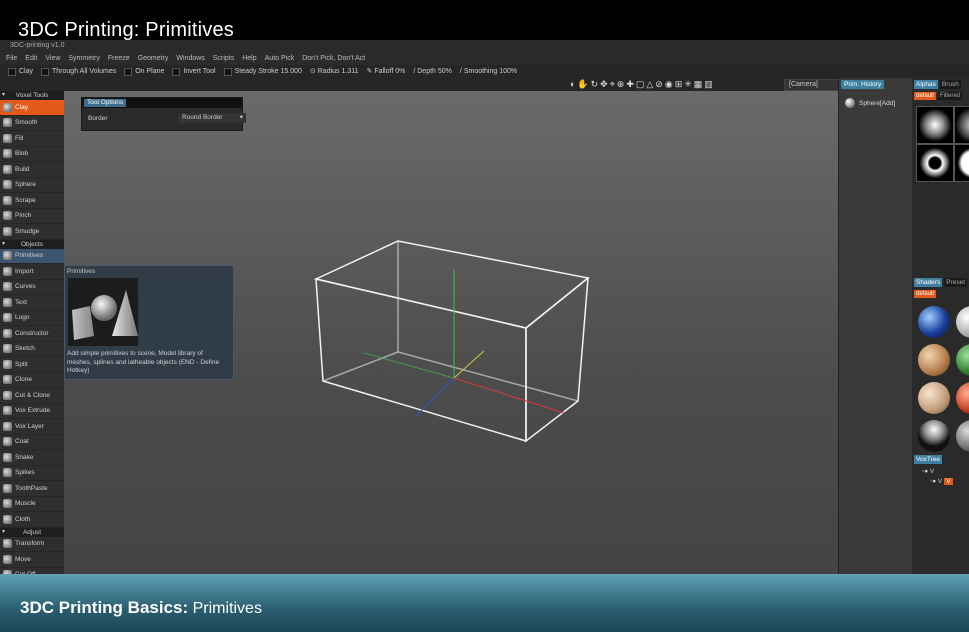  I want to click on tool-import: Import, so click(32, 272).